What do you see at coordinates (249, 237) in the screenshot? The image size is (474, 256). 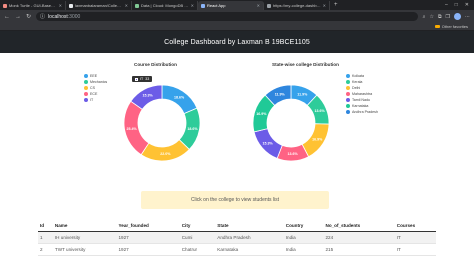 I see `table-cell: Andhra Pradesh` at bounding box center [249, 237].